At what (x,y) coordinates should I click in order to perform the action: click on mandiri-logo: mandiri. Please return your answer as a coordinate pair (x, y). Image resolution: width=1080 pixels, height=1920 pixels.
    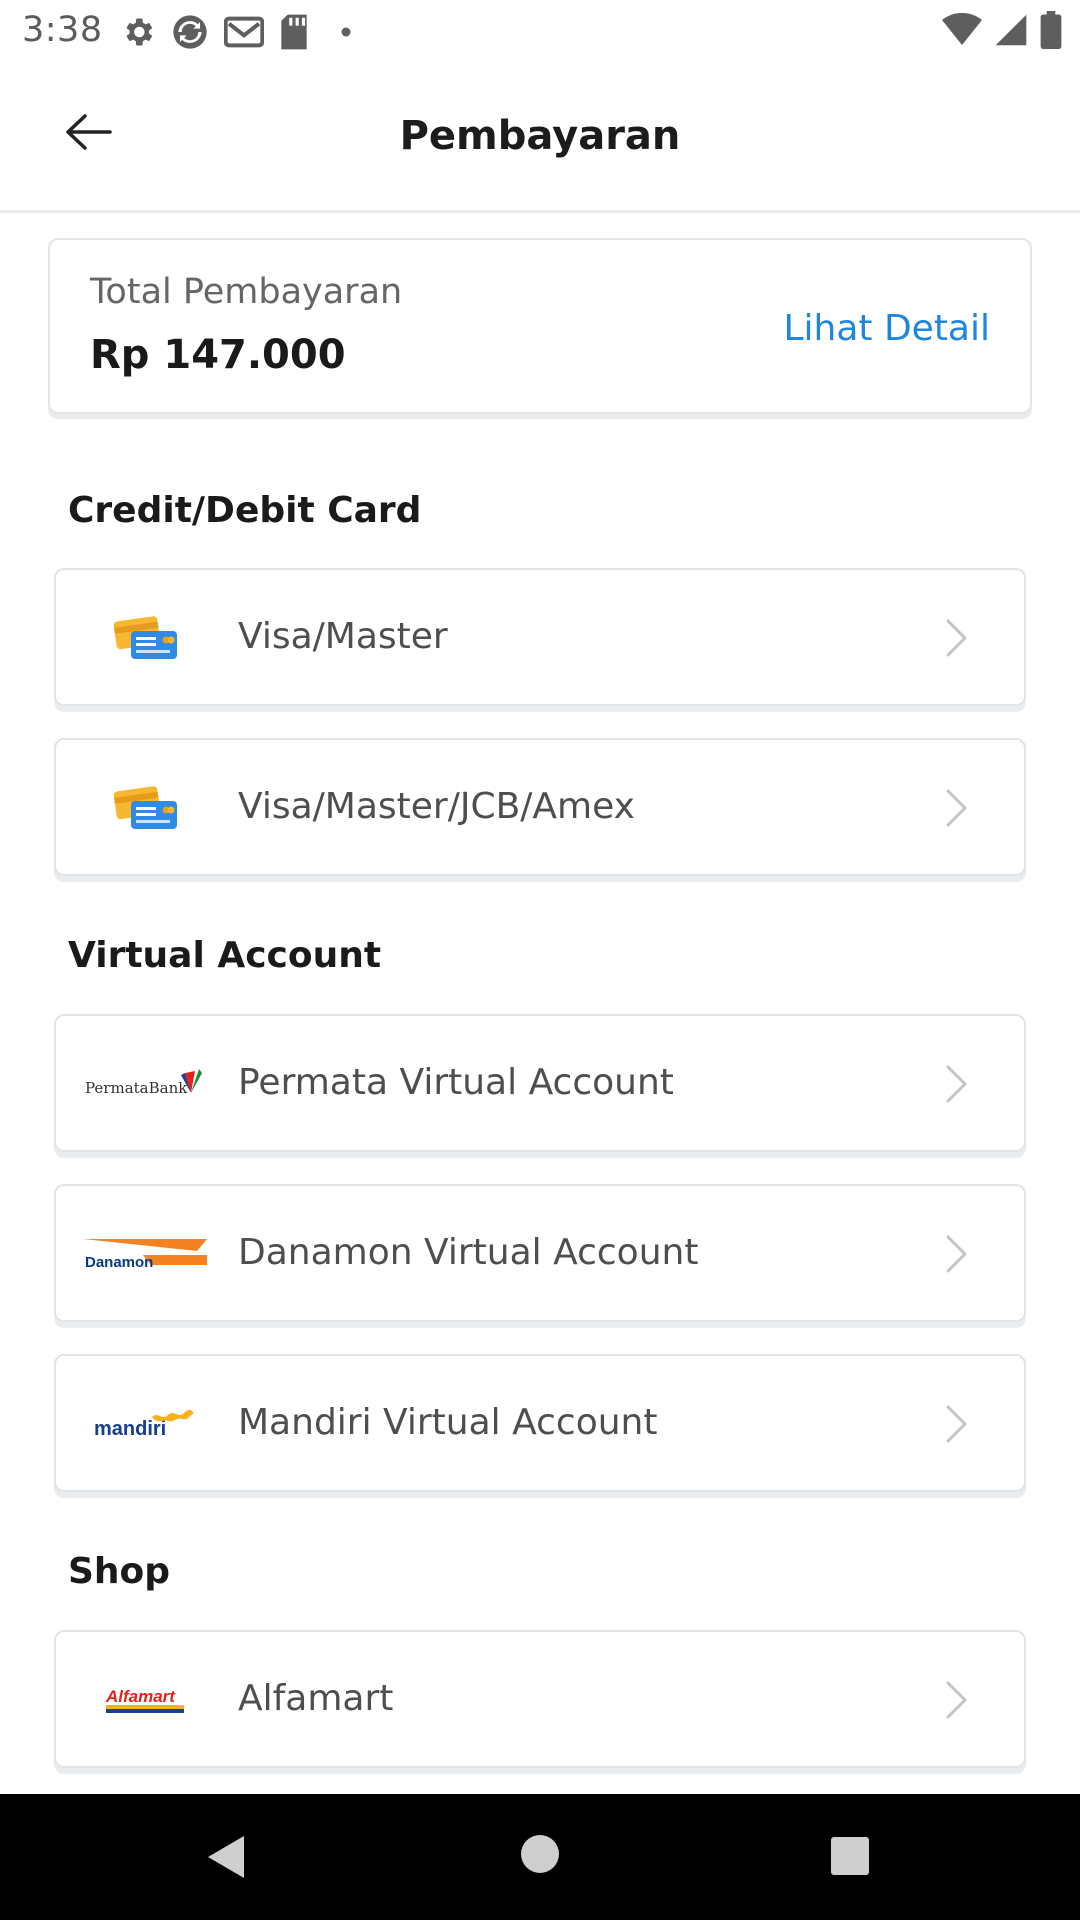
    Looking at the image, I should click on (145, 1423).